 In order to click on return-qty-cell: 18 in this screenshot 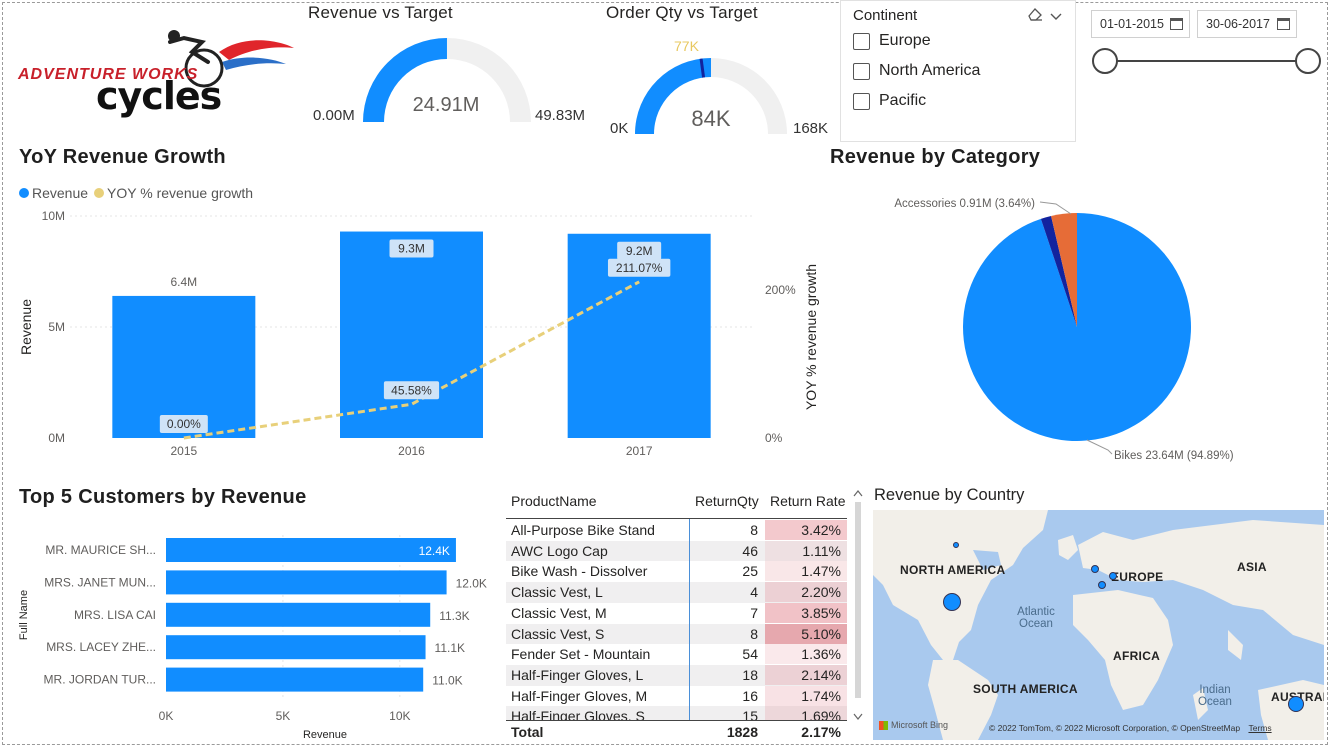, I will do `click(750, 674)`.